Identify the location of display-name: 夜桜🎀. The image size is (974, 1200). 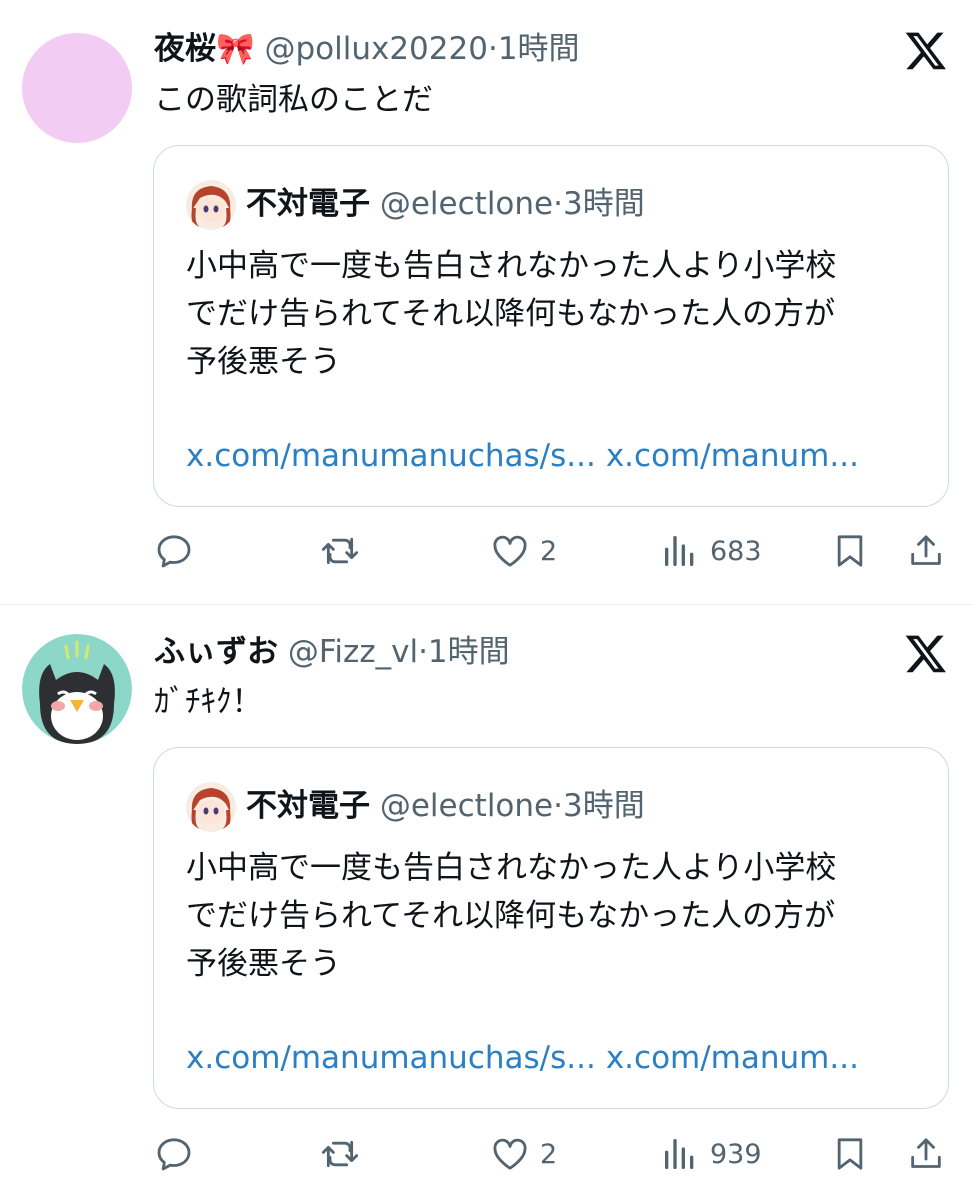
(204, 49).